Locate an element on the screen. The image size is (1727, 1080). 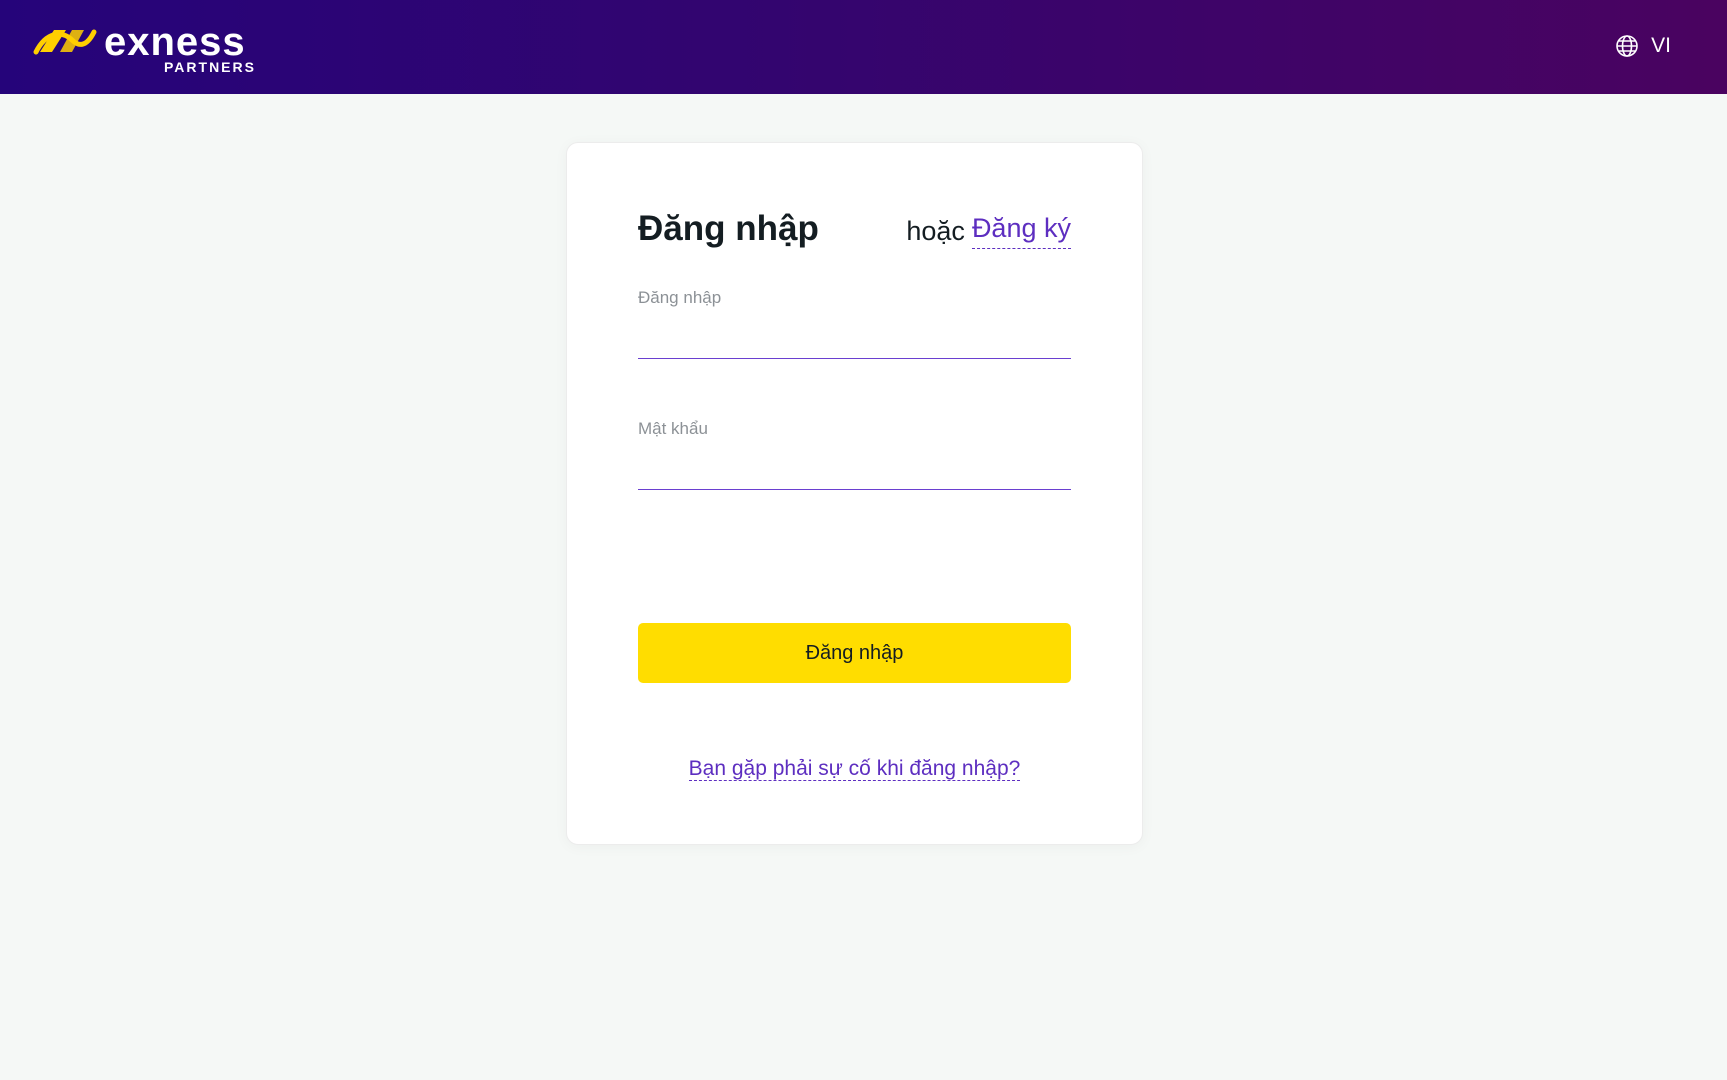
logo-subtitle: PARTNERS is located at coordinates (210, 67).